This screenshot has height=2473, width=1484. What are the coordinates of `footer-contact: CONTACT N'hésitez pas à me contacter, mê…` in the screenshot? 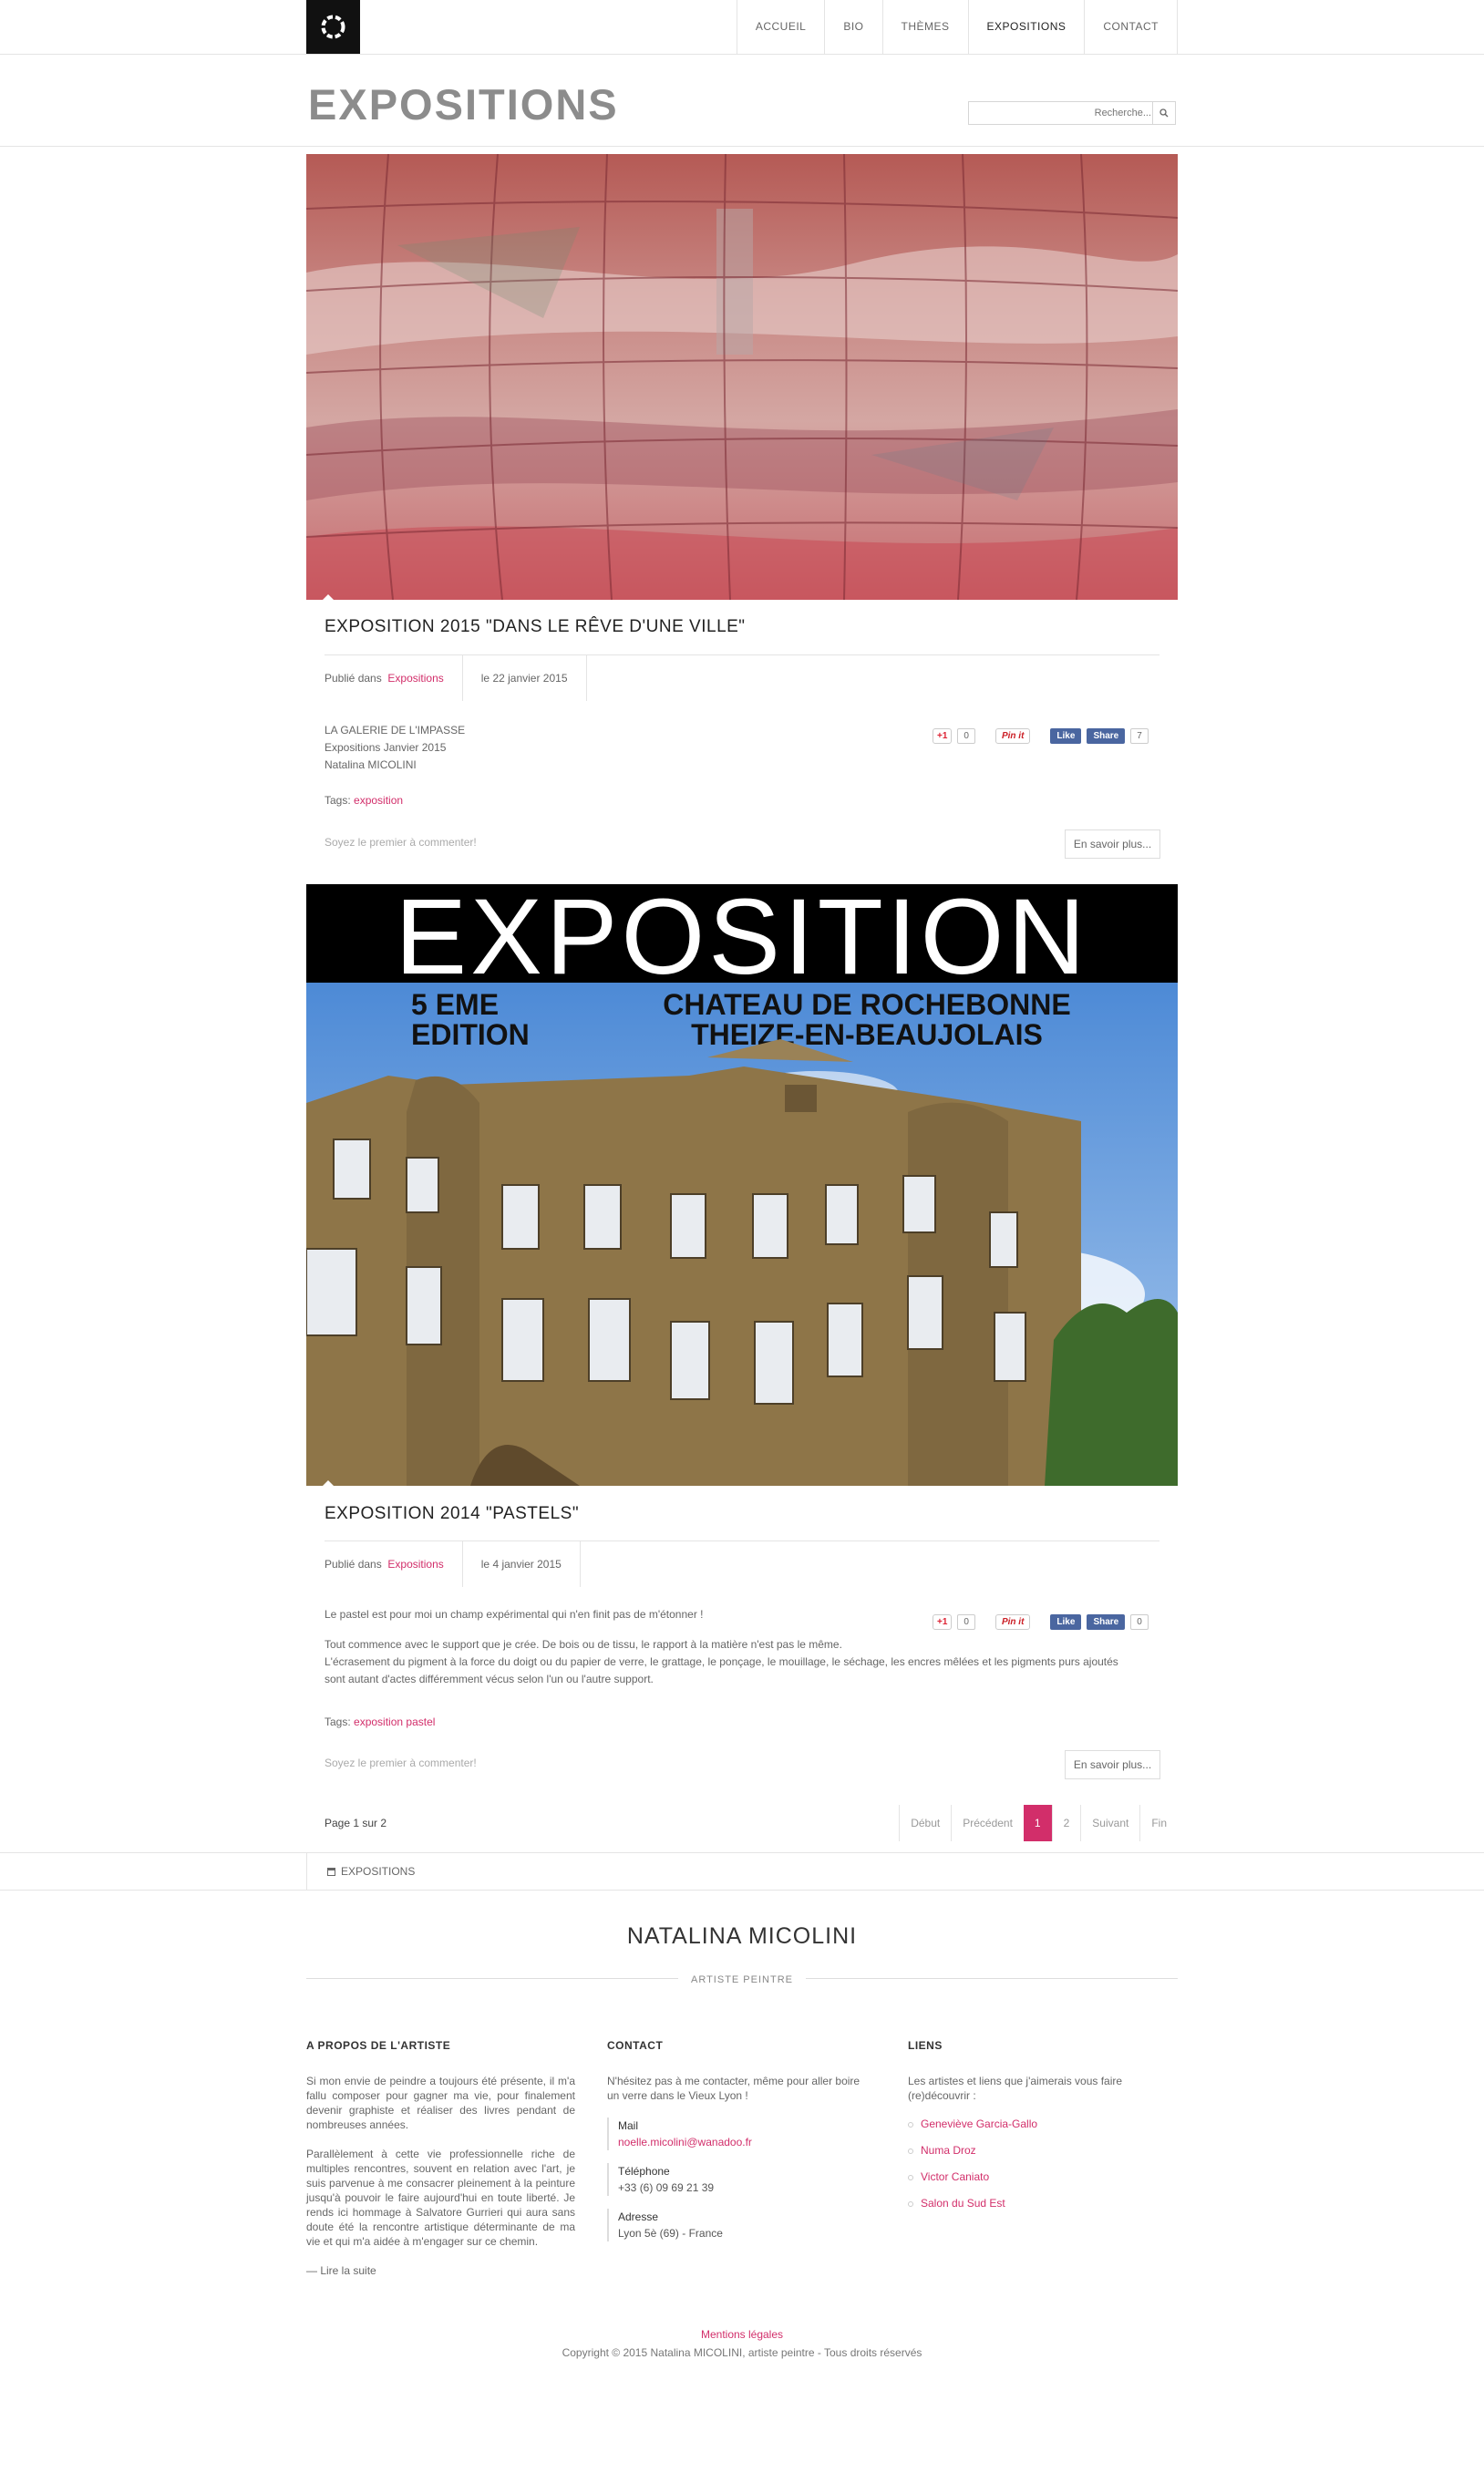 It's located at (737, 2146).